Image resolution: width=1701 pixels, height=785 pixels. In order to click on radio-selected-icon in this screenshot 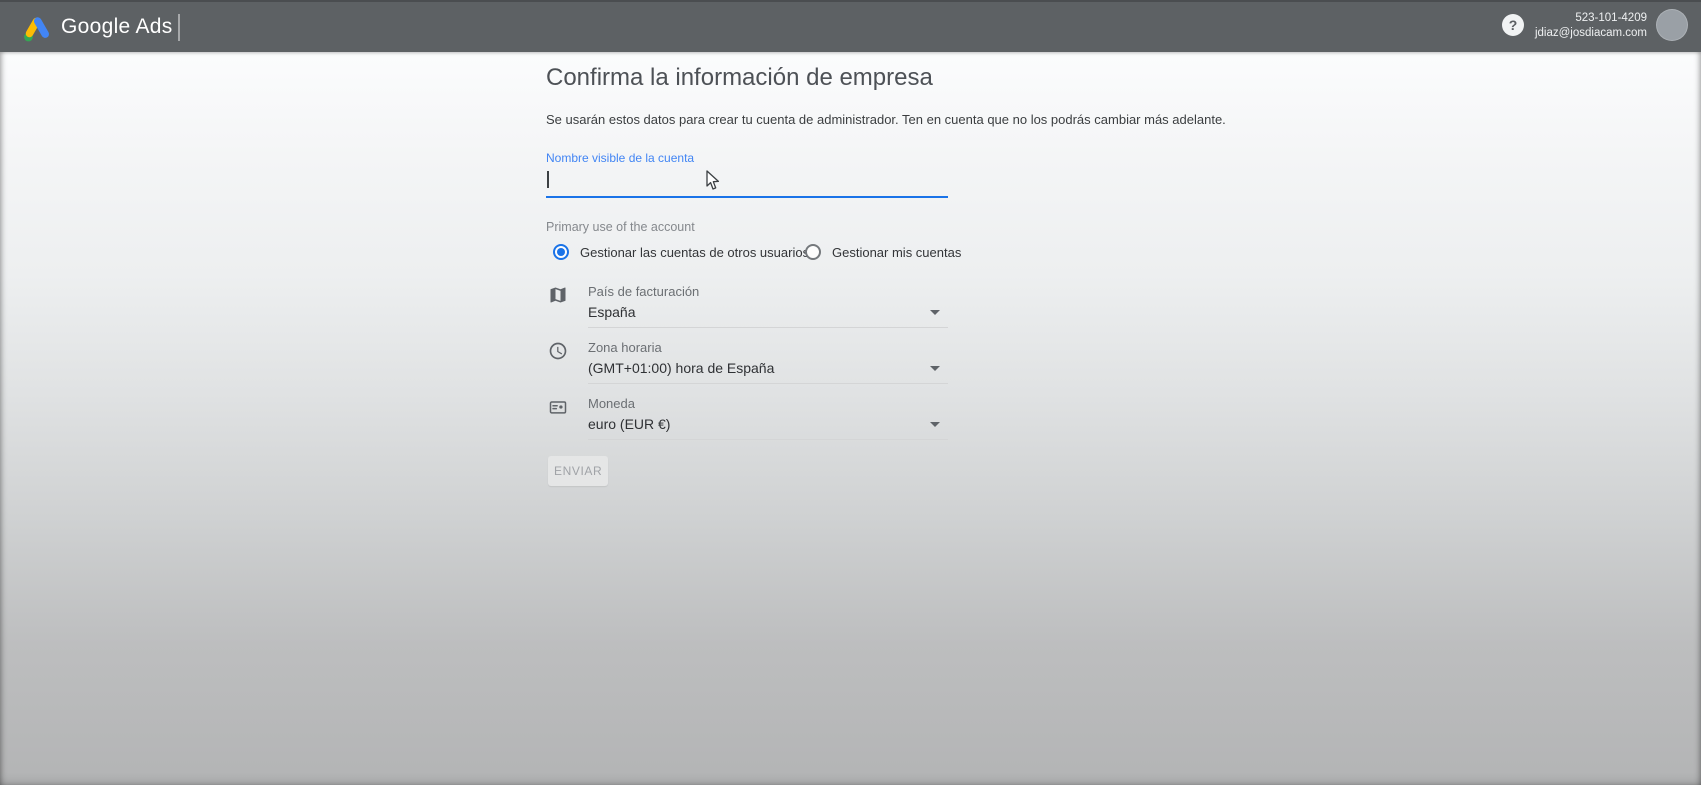, I will do `click(561, 252)`.